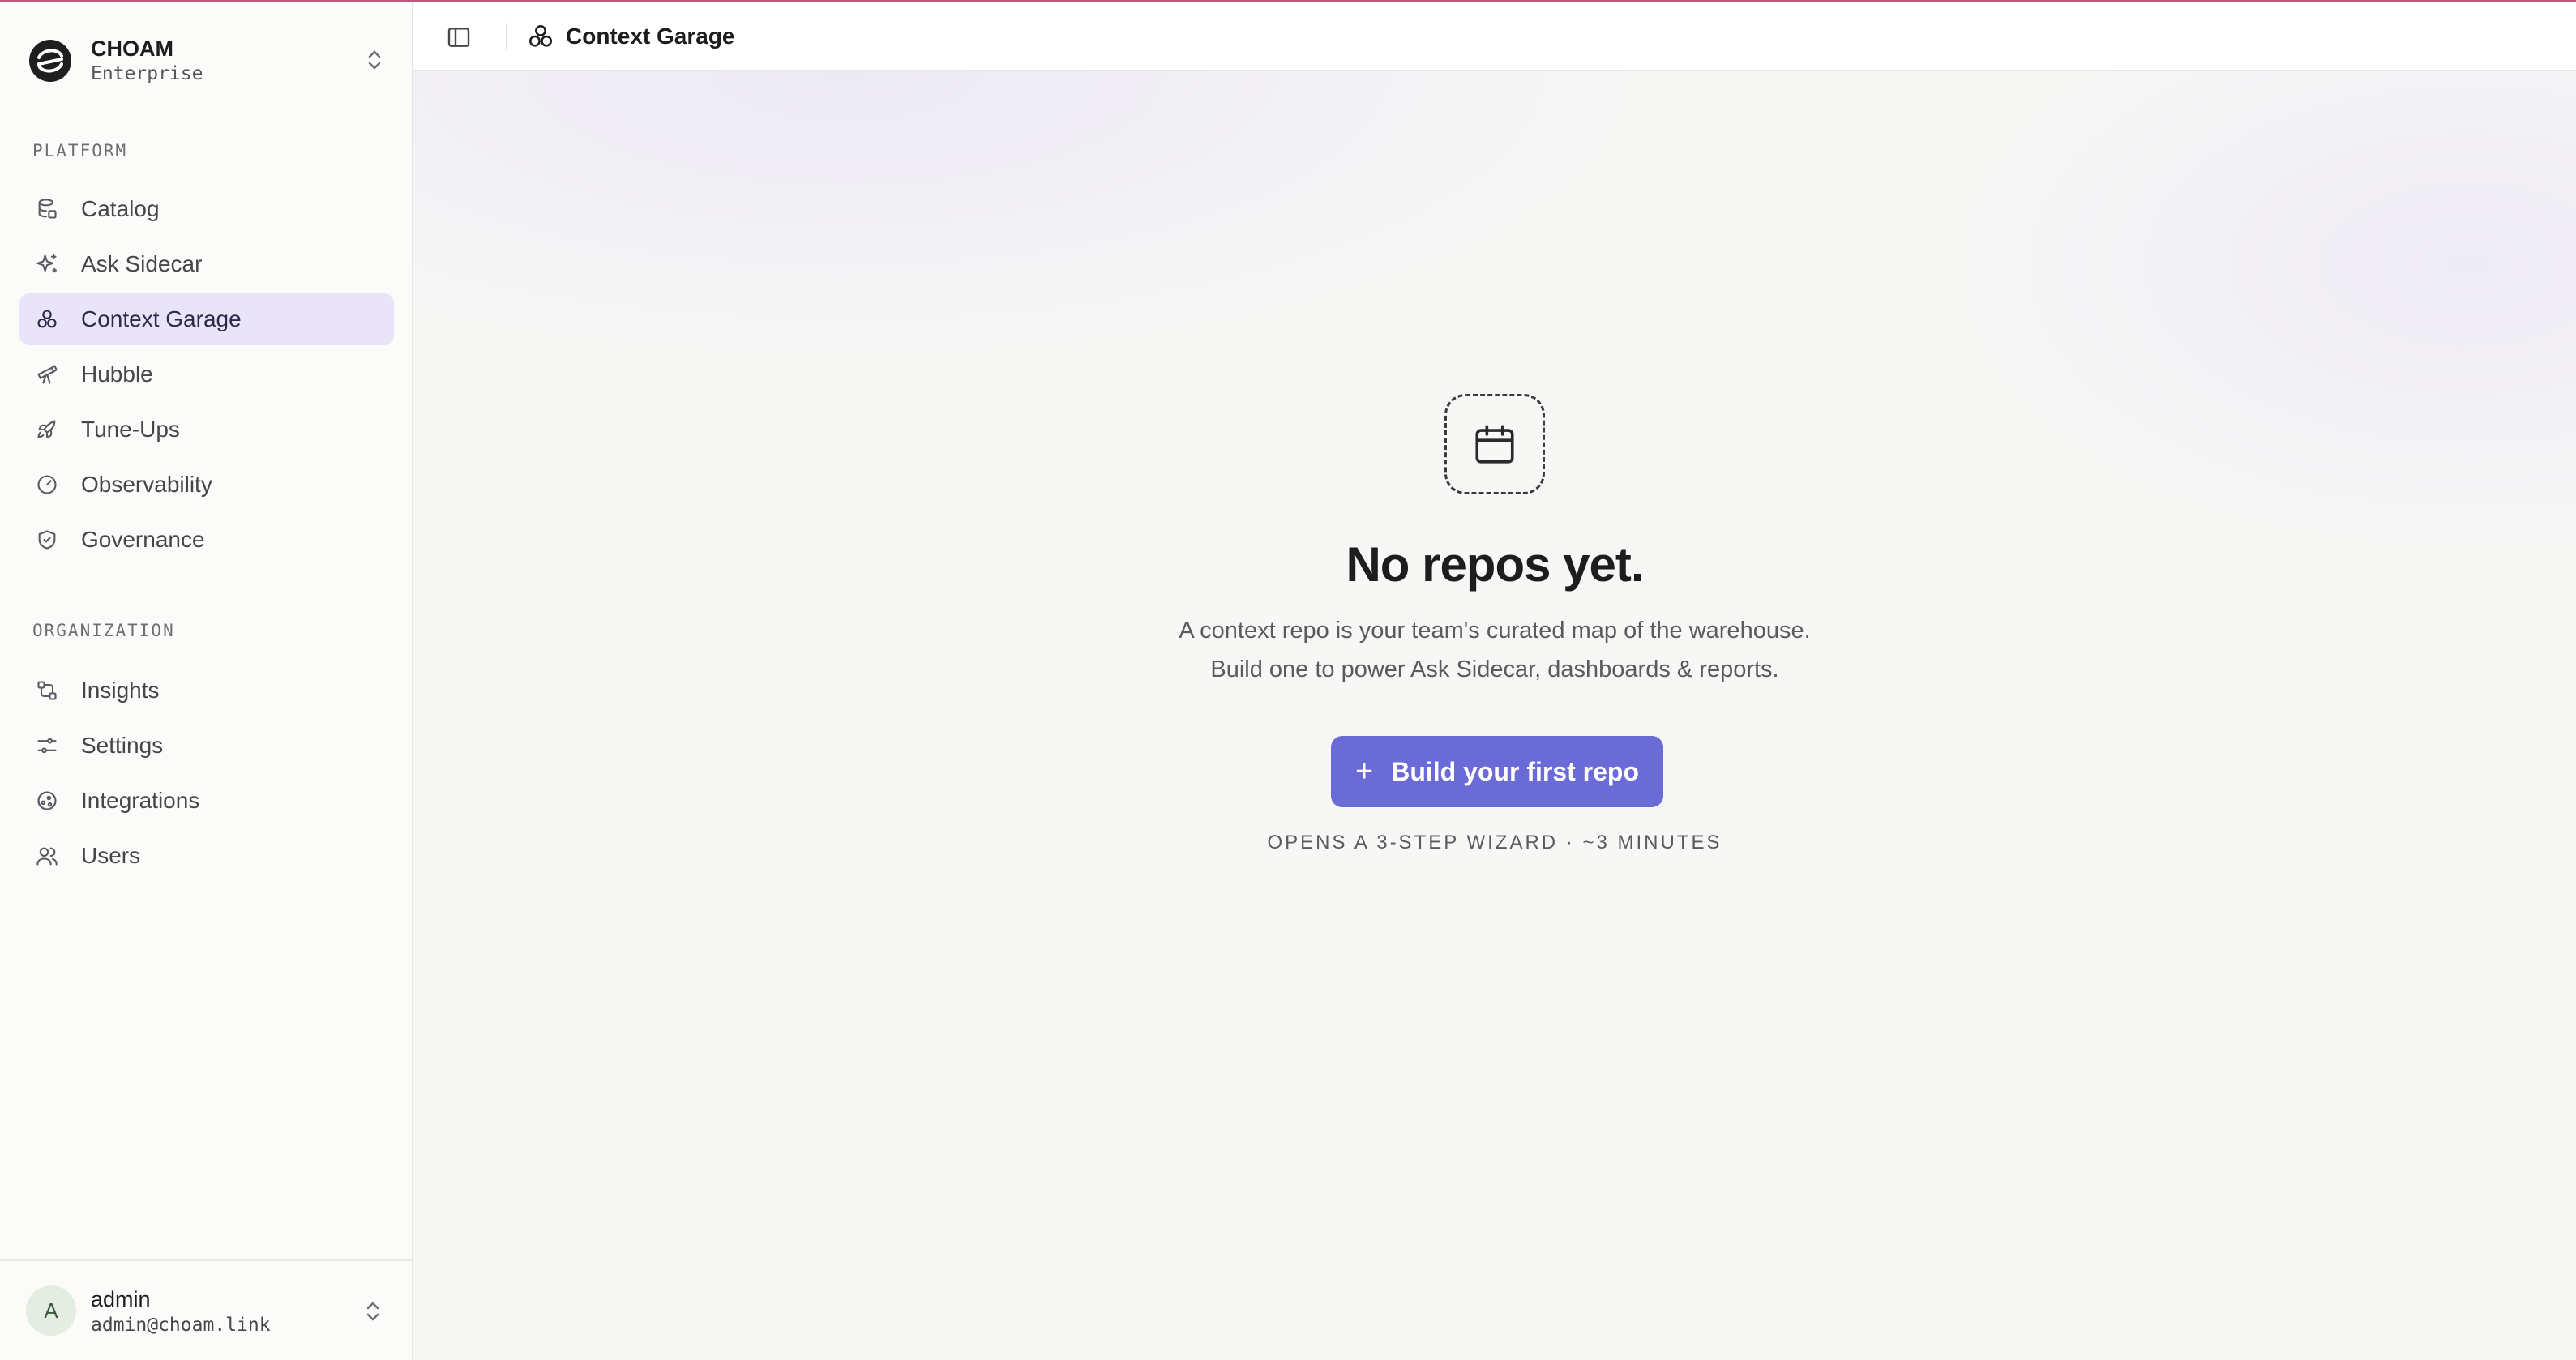 The width and height of the screenshot is (2576, 1360). Describe the element at coordinates (1495, 565) in the screenshot. I see `empty-state-title: No repos yet.` at that location.